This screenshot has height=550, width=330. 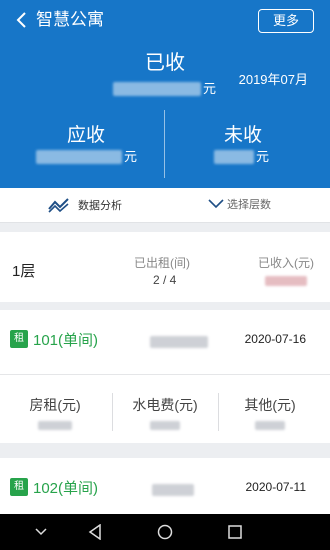 What do you see at coordinates (24, 271) in the screenshot?
I see `floor-name: 1层` at bounding box center [24, 271].